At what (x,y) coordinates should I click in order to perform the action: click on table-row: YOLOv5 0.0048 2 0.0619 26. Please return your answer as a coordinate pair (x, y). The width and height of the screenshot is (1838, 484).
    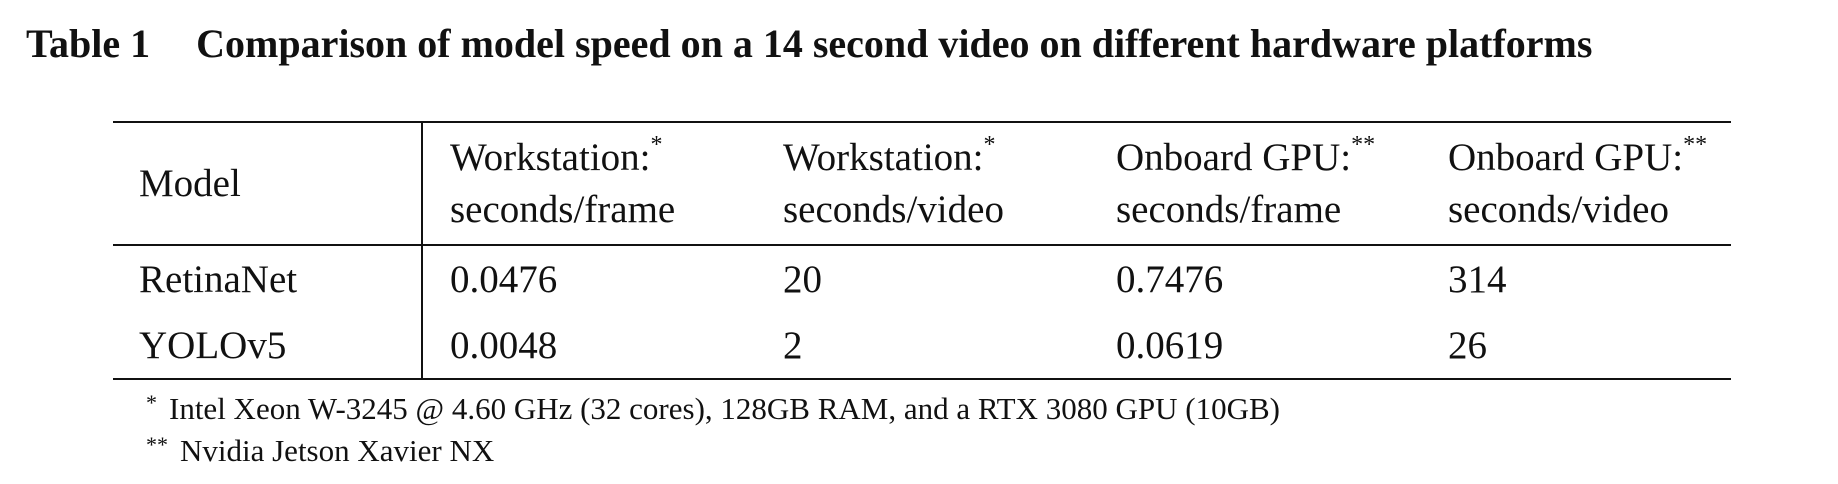
    Looking at the image, I should click on (922, 345).